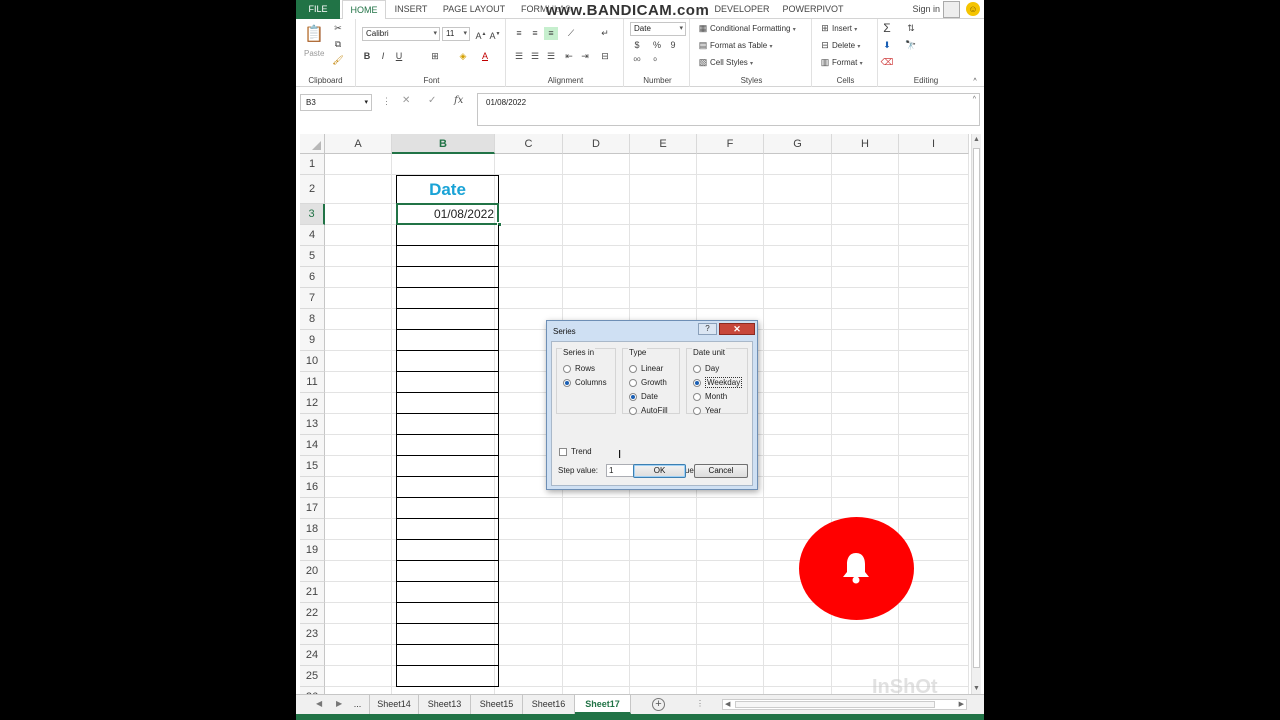  What do you see at coordinates (596, 144) in the screenshot?
I see `column-header-d: D` at bounding box center [596, 144].